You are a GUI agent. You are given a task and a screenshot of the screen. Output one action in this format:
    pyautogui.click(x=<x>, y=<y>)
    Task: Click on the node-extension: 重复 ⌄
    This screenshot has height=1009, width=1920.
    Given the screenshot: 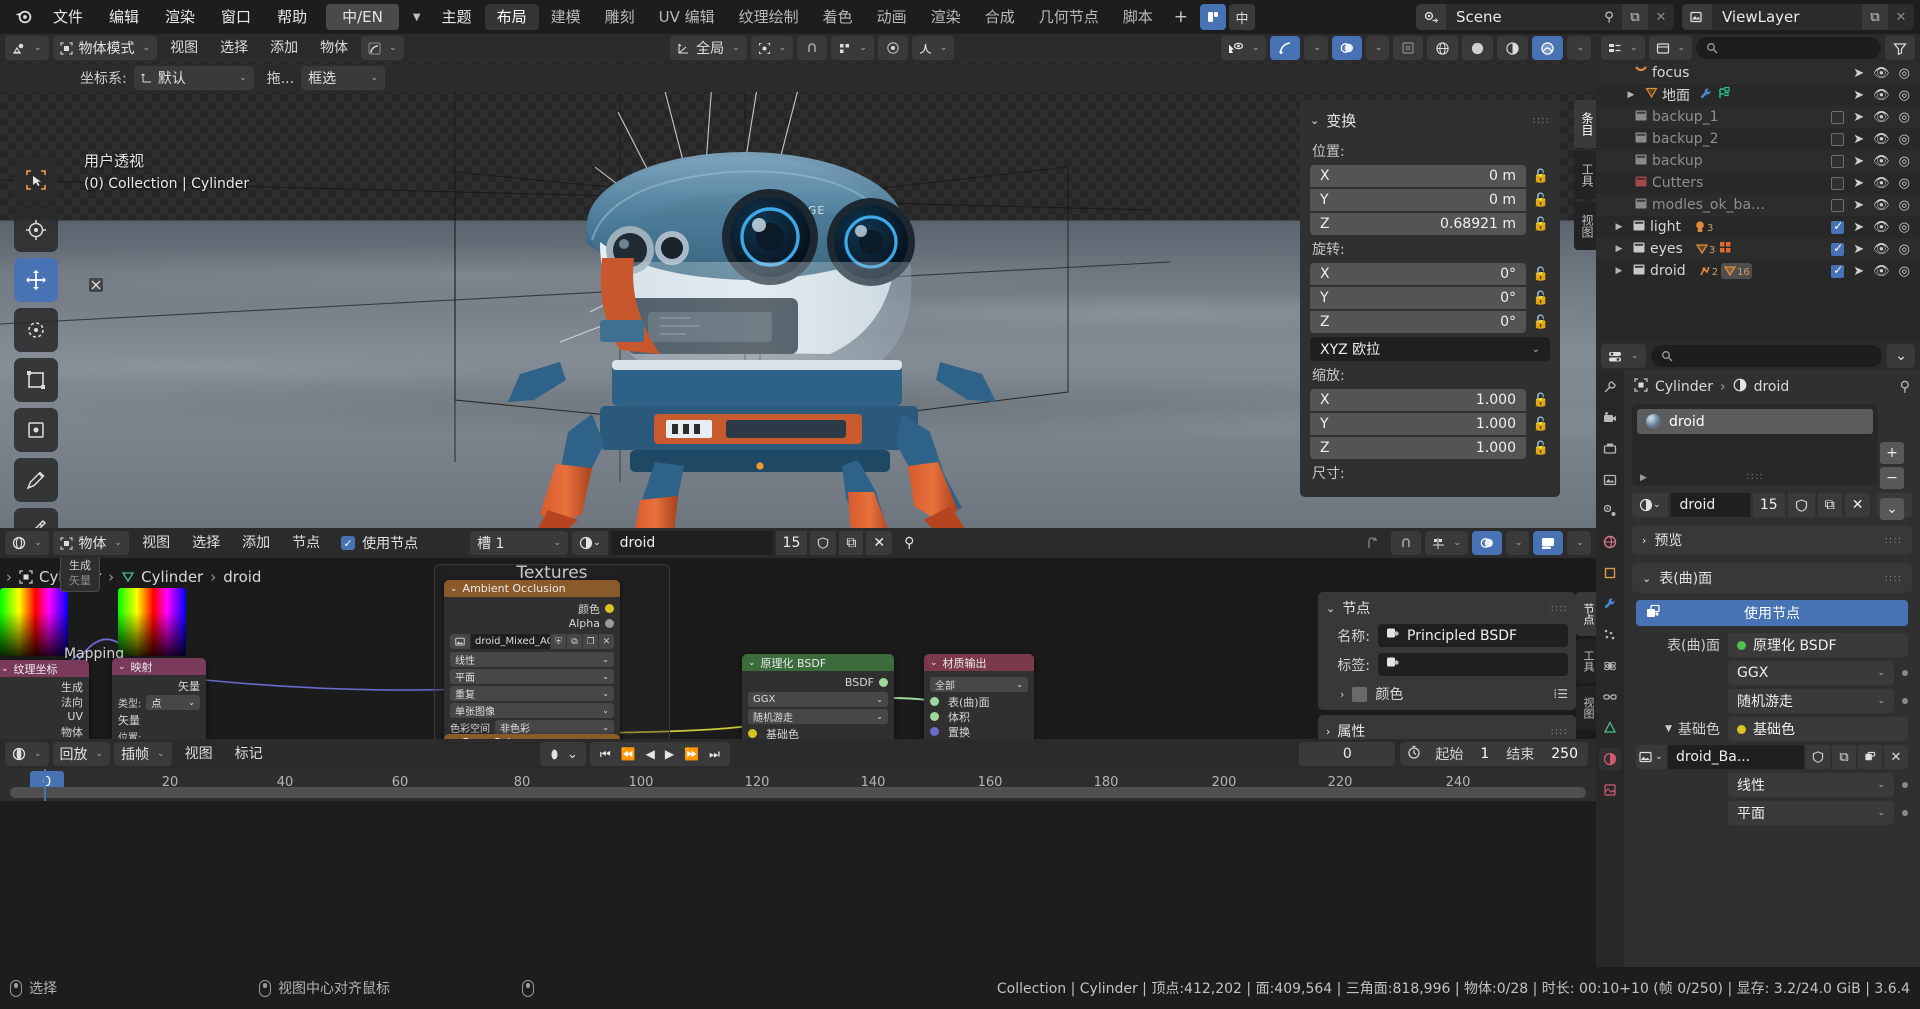 What is the action you would take?
    pyautogui.click(x=532, y=693)
    